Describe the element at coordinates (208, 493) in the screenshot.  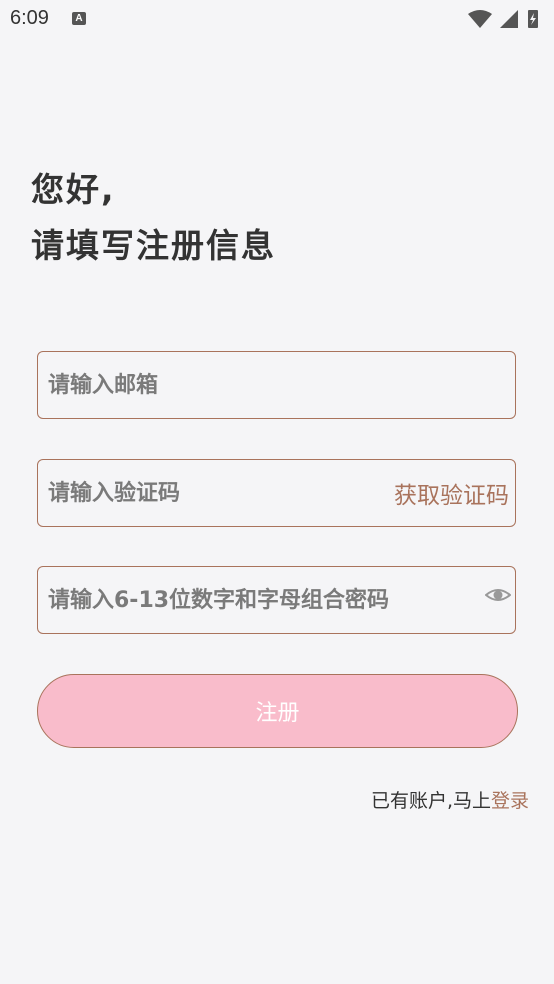
I see `verification-code-input` at that location.